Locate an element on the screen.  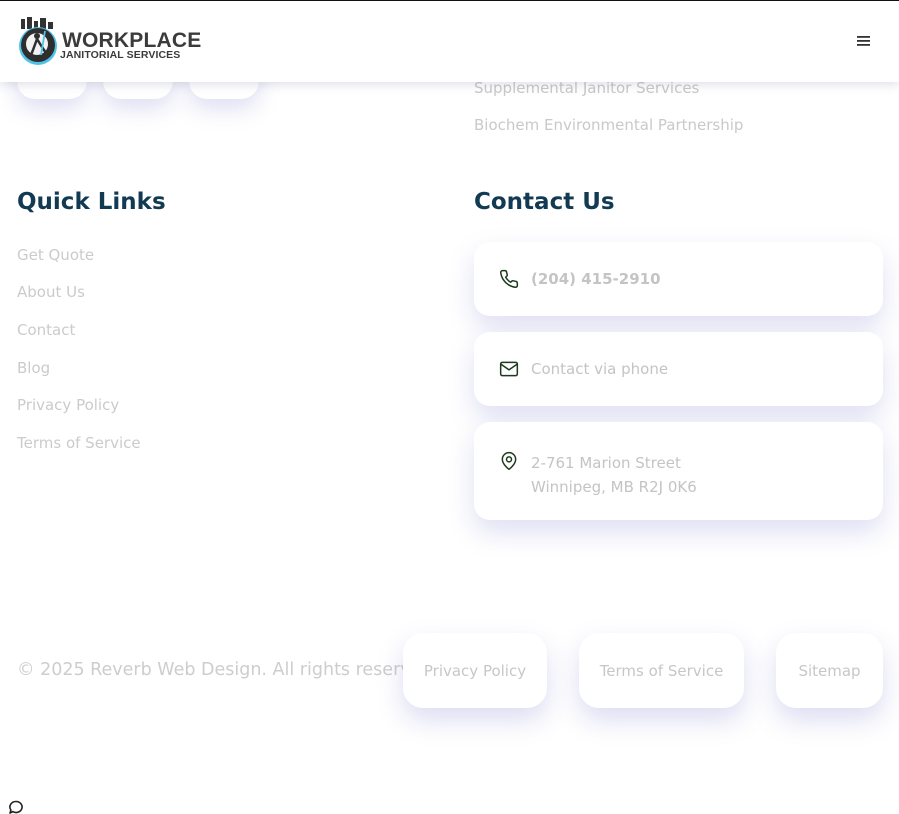
quick-link-about-us: About Us is located at coordinates (51, 292).